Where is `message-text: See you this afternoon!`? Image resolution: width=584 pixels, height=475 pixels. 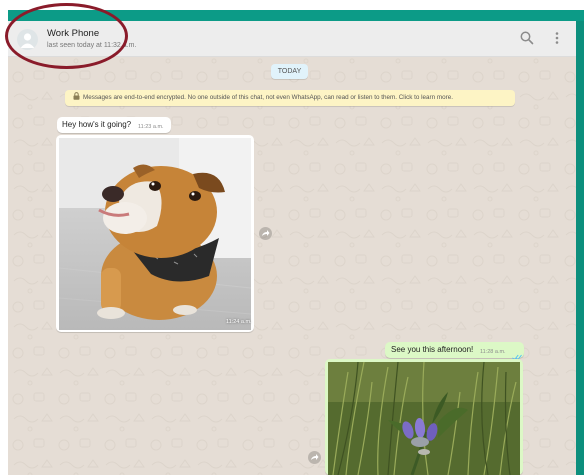
message-text: See you this afternoon! is located at coordinates (432, 349).